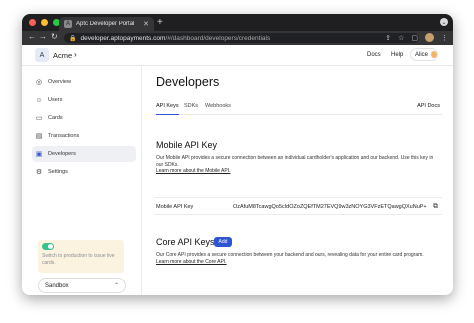 The height and width of the screenshot is (323, 474). What do you see at coordinates (191, 106) in the screenshot?
I see `tab-sdks: SDKs` at bounding box center [191, 106].